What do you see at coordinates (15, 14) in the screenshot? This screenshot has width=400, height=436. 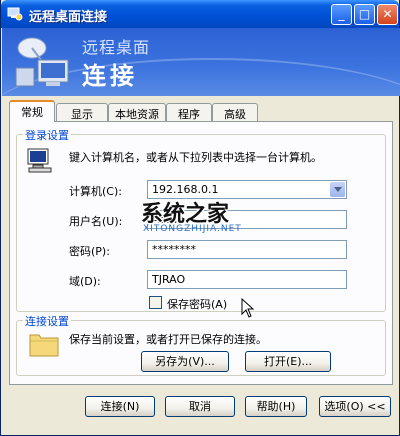 I see `remote-desktop-icon` at bounding box center [15, 14].